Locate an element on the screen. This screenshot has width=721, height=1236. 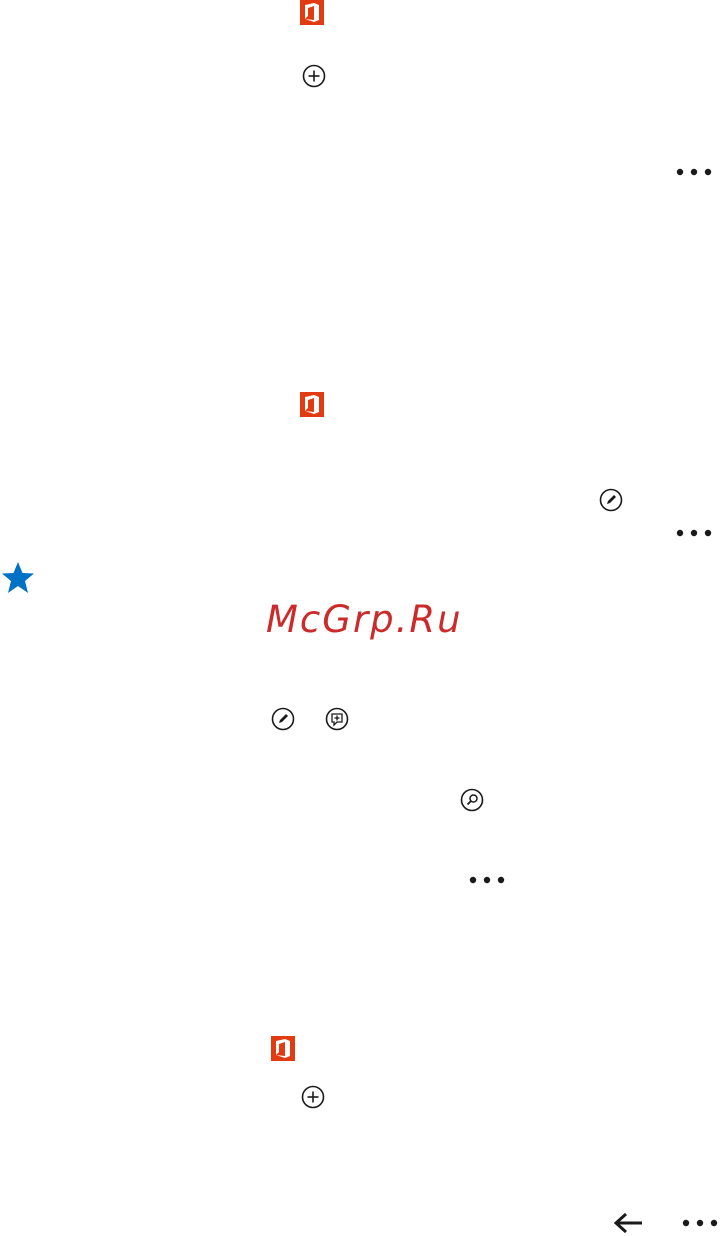
star-icon is located at coordinates (18, 578).